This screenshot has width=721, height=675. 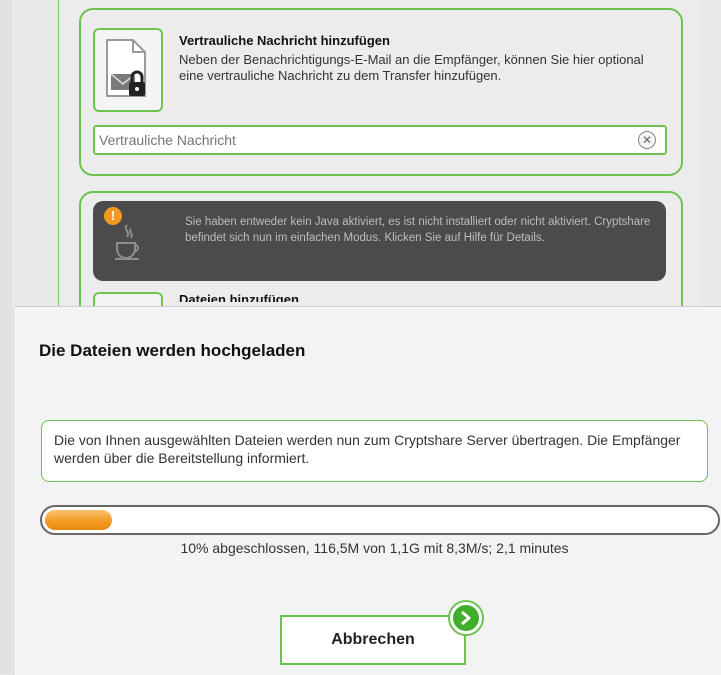 What do you see at coordinates (128, 70) in the screenshot?
I see `envelope-lock-icon` at bounding box center [128, 70].